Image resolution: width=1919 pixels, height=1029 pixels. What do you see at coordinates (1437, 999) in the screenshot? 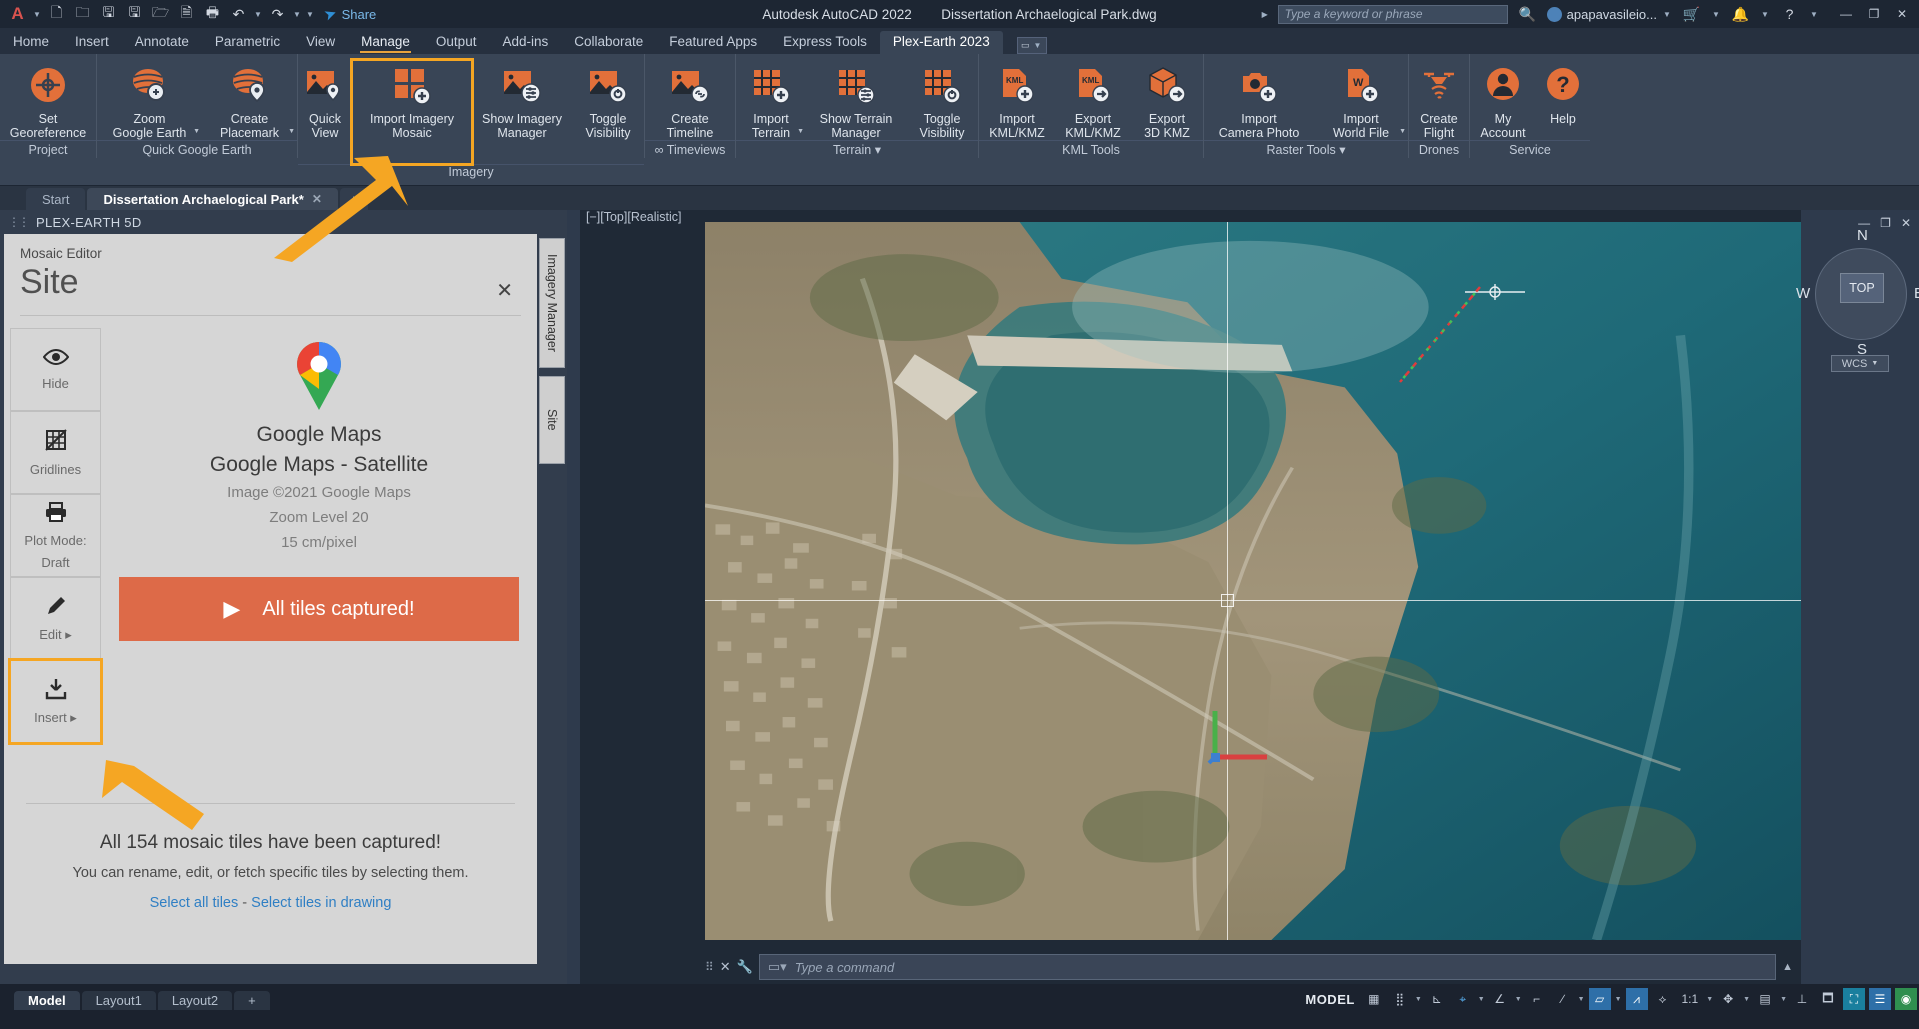
I see `infer-constraints-icon: ⊾` at bounding box center [1437, 999].